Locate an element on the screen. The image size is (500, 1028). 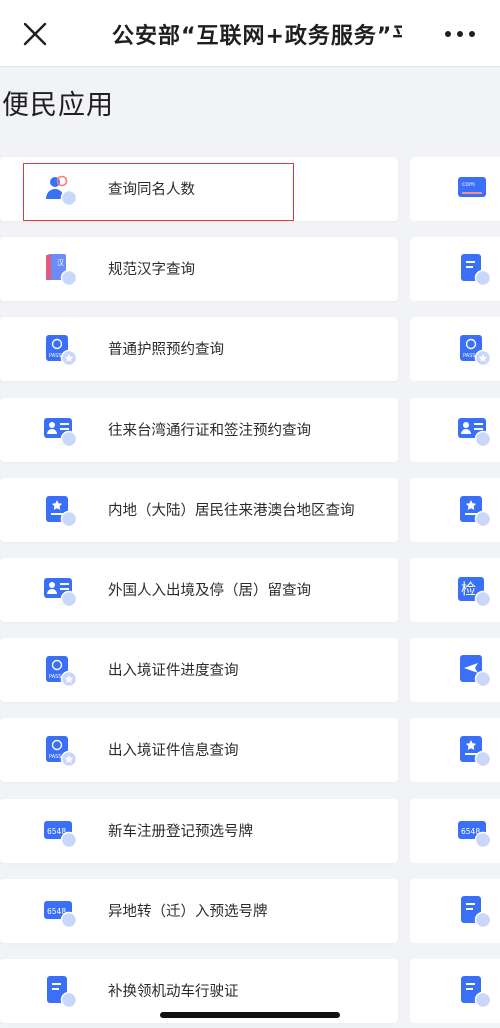
svg-text: 汉 is located at coordinates (60, 263).